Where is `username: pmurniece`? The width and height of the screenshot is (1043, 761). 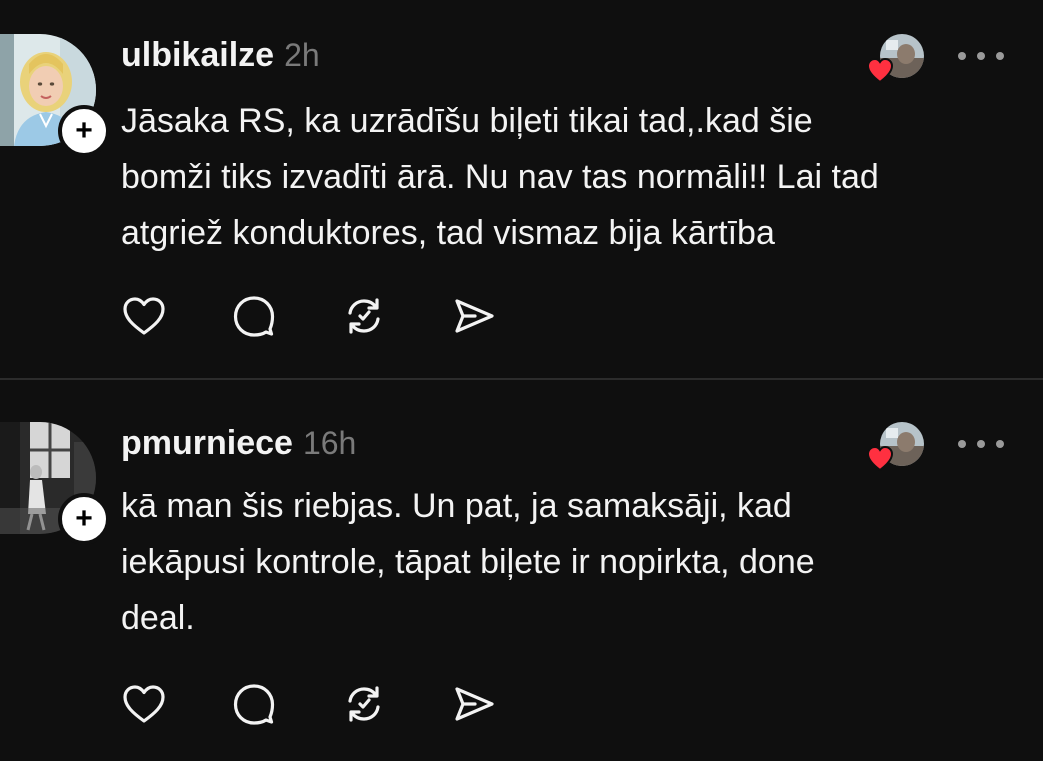
username: pmurniece is located at coordinates (207, 443).